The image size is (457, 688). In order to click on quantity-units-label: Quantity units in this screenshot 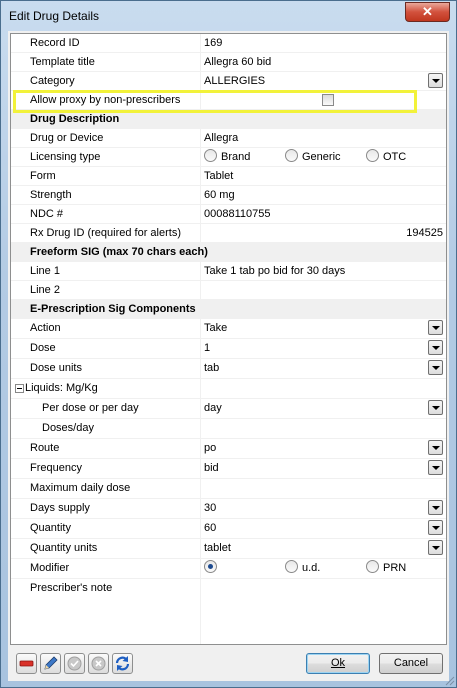, I will do `click(115, 548)`.